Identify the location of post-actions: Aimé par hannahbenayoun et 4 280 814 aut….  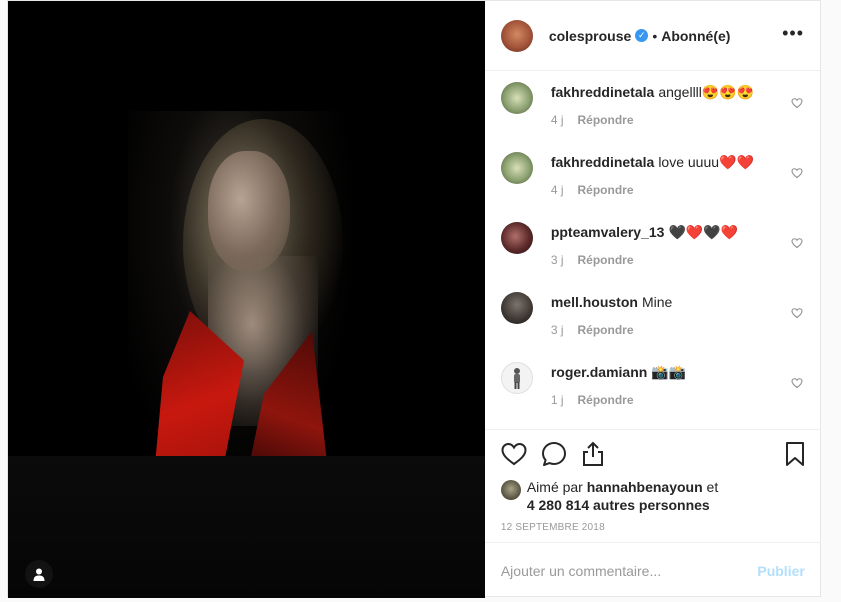
(652, 481).